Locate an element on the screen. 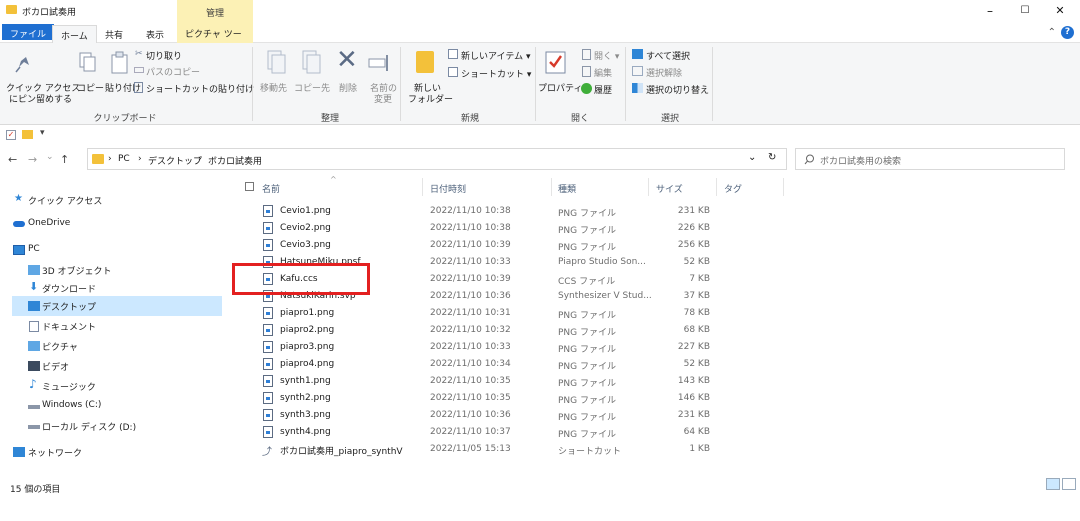  copy-to-button: コピー先 is located at coordinates (312, 87).